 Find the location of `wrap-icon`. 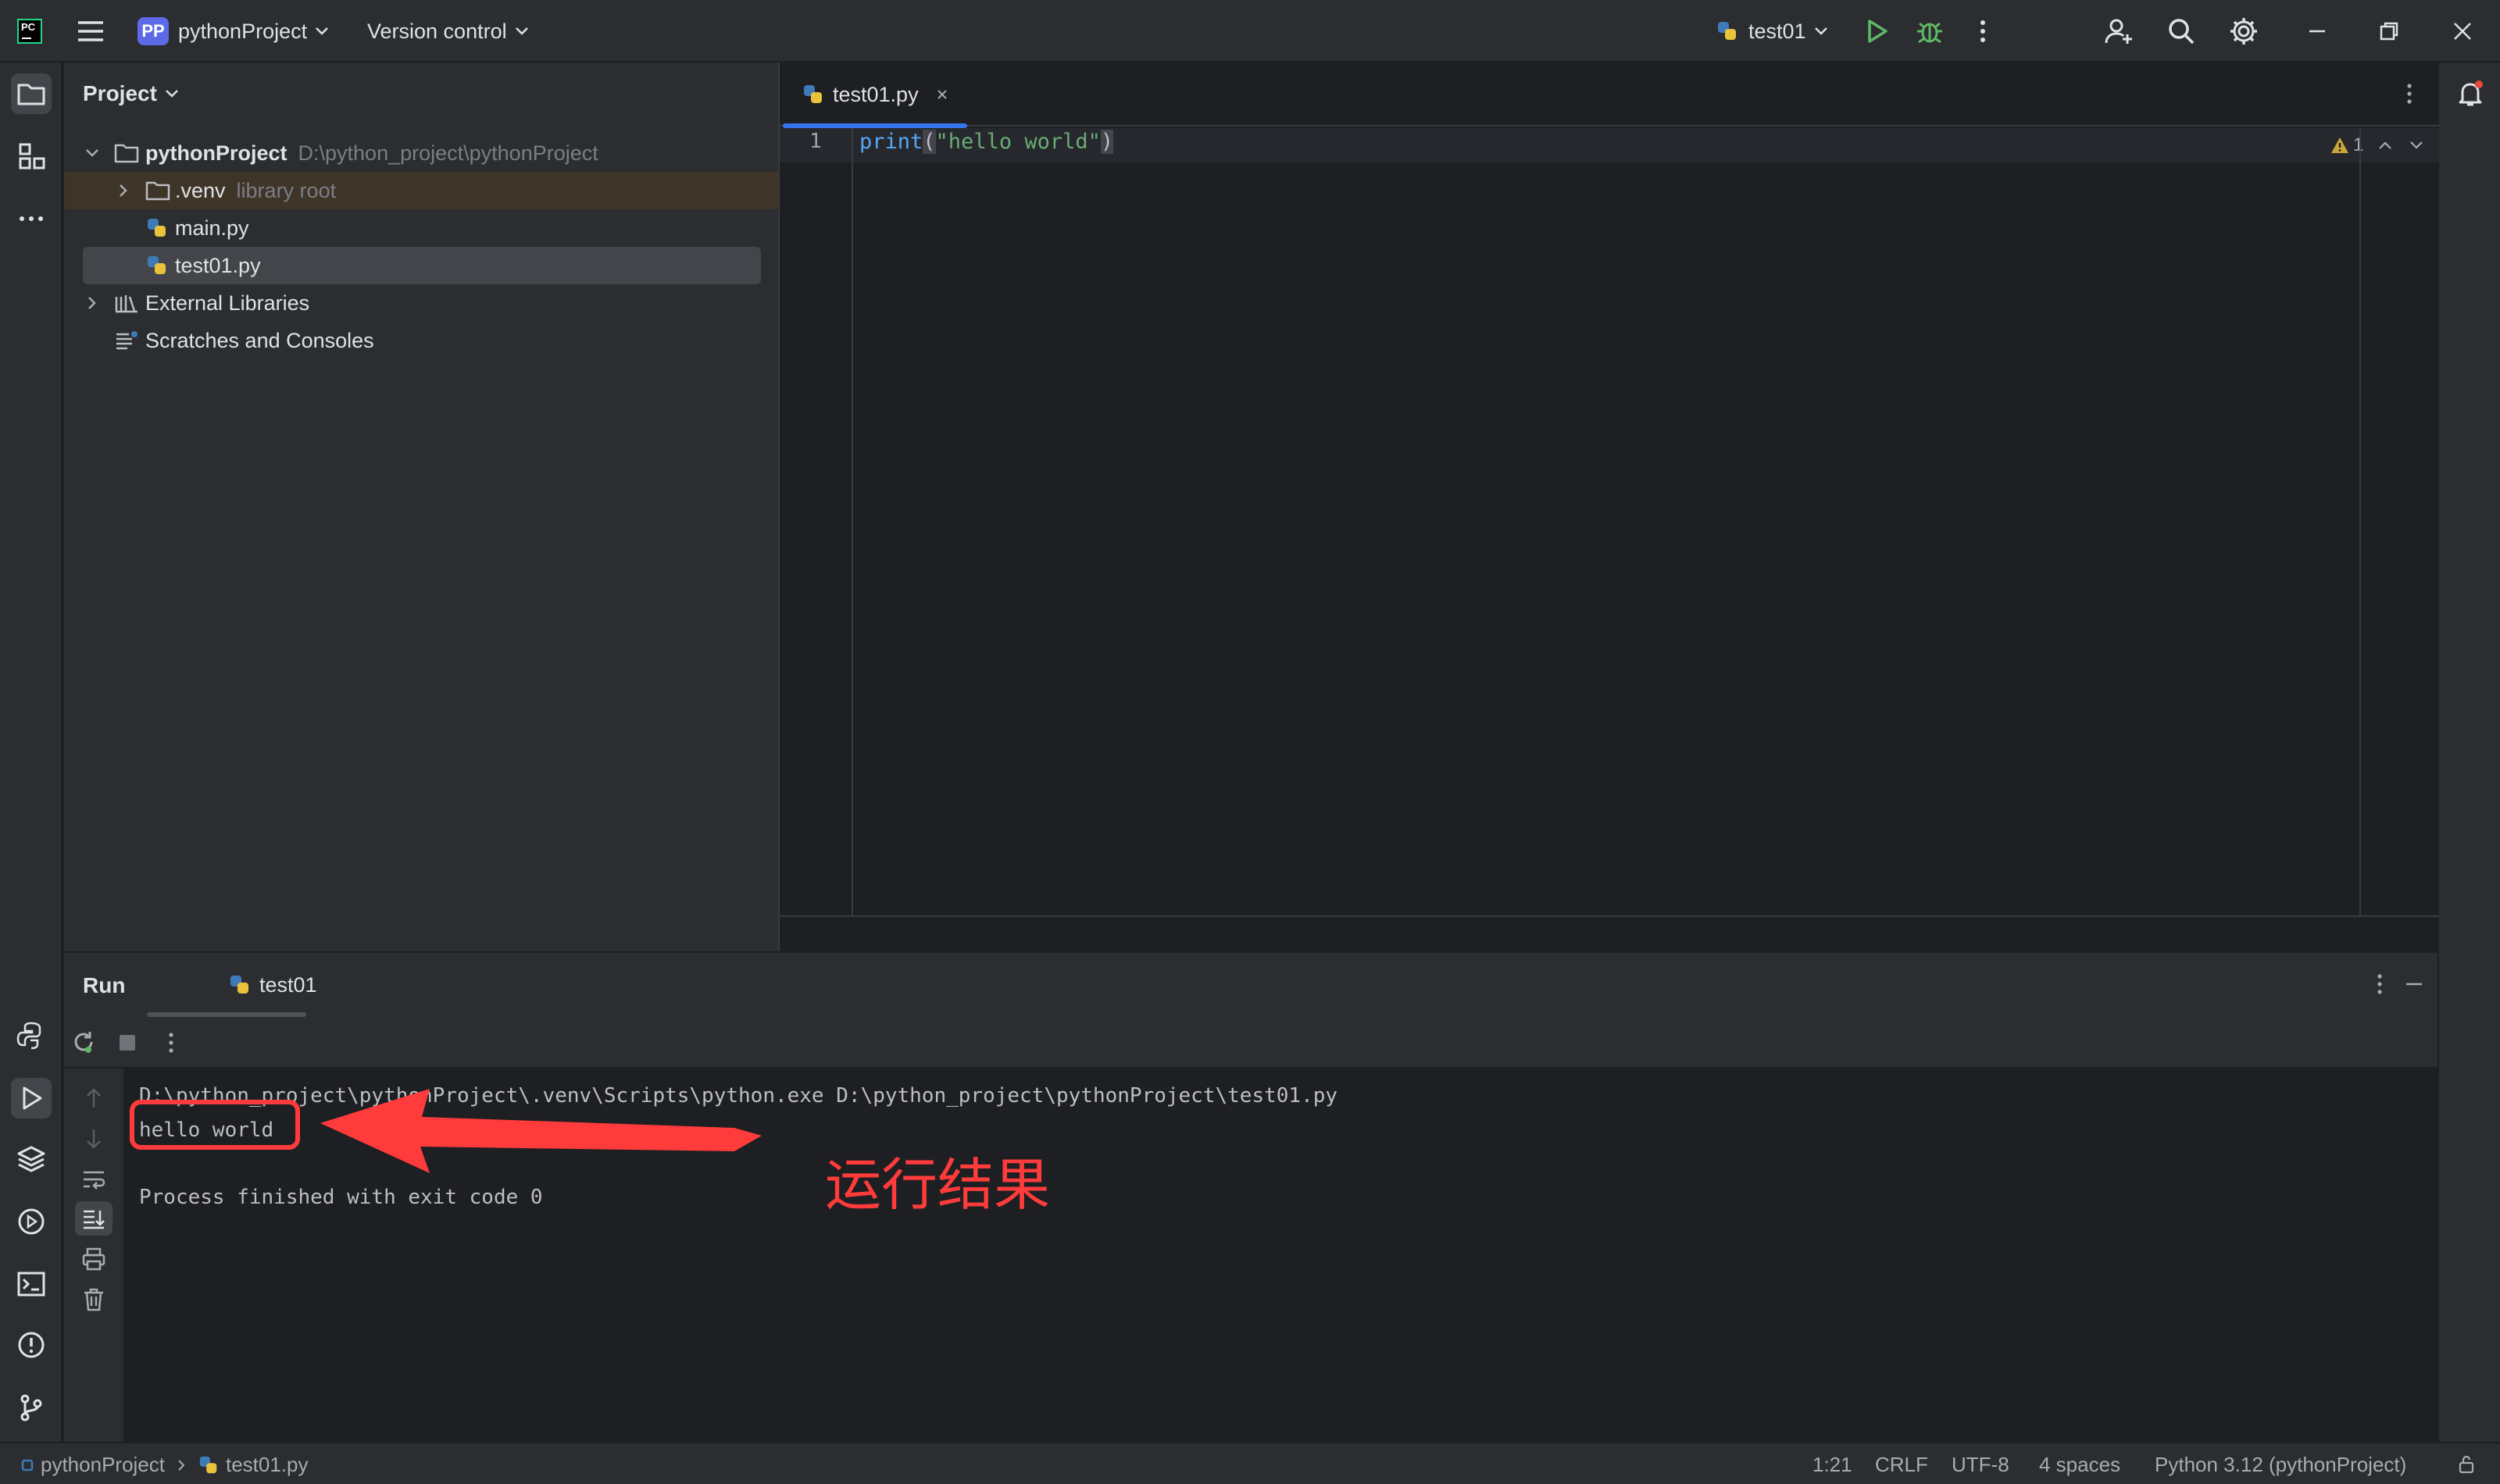

wrap-icon is located at coordinates (94, 1180).